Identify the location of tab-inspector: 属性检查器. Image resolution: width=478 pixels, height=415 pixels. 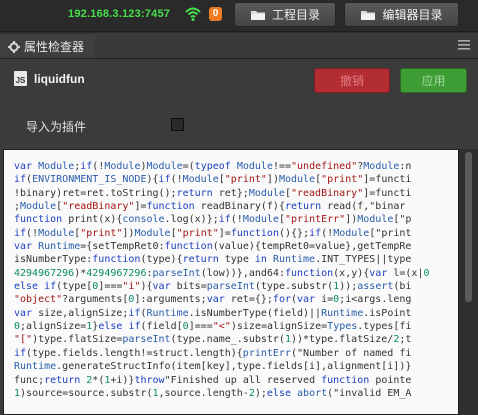
(47, 46).